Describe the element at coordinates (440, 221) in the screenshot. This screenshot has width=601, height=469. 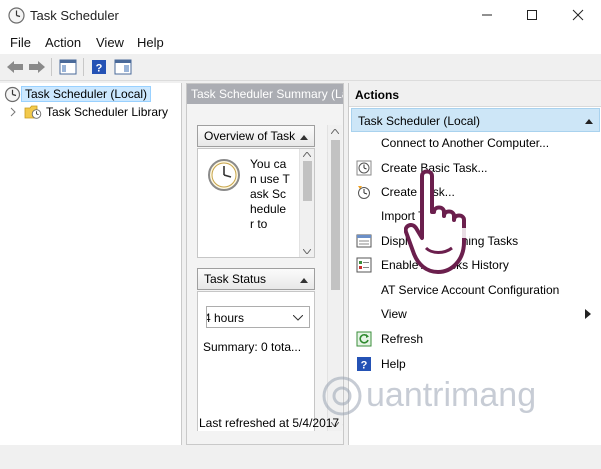
I see `hand-pointer-icon` at that location.